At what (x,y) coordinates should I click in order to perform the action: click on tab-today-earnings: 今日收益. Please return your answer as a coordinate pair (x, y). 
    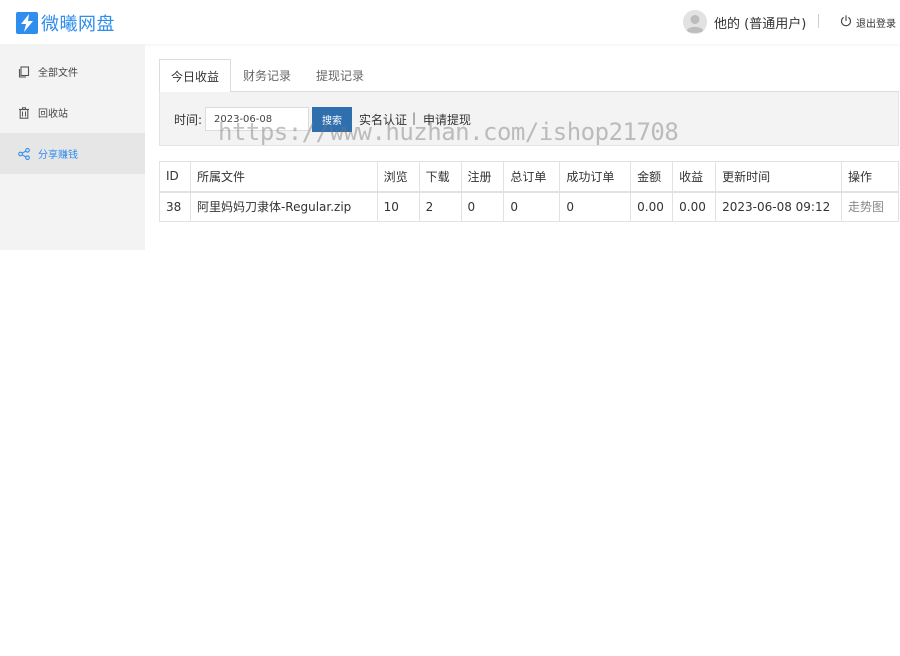
    Looking at the image, I should click on (195, 76).